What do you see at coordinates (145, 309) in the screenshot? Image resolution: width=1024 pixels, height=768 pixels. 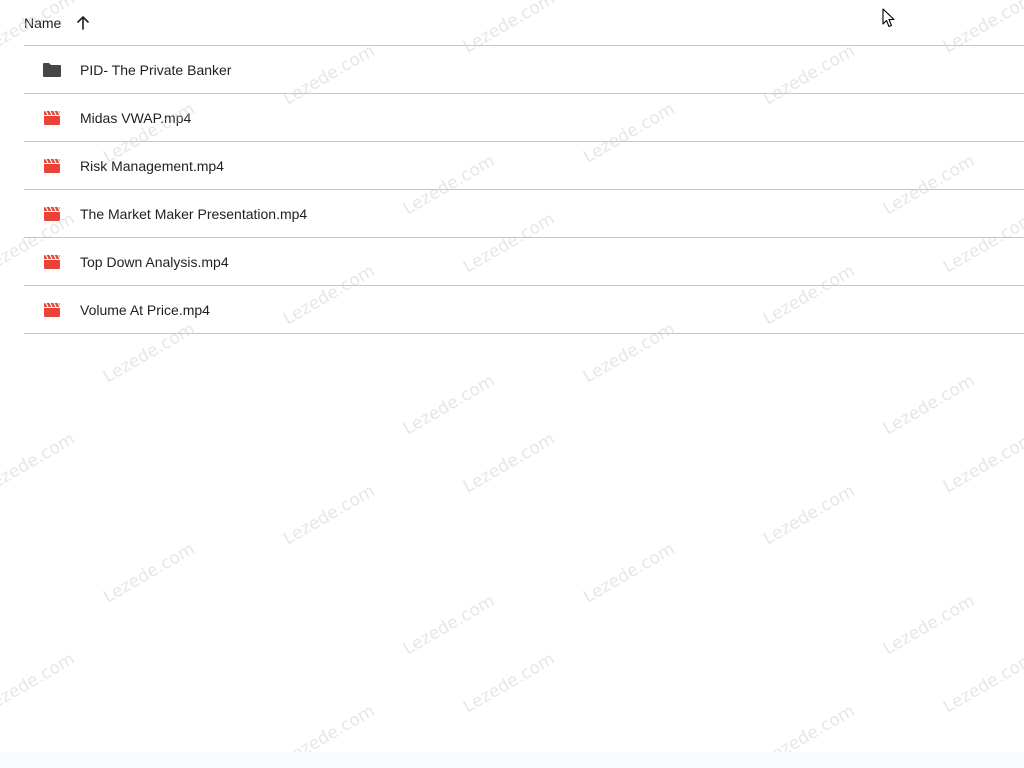 I see `file-name: Volume At Price.mp4` at bounding box center [145, 309].